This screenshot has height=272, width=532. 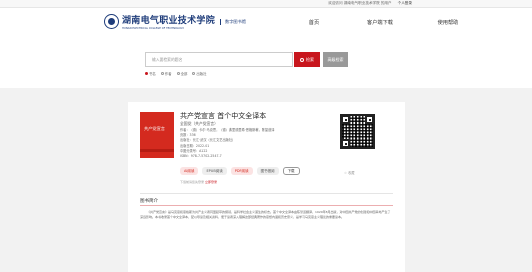 What do you see at coordinates (214, 171) in the screenshot?
I see `epub-read-button: EPUB阅读` at bounding box center [214, 171].